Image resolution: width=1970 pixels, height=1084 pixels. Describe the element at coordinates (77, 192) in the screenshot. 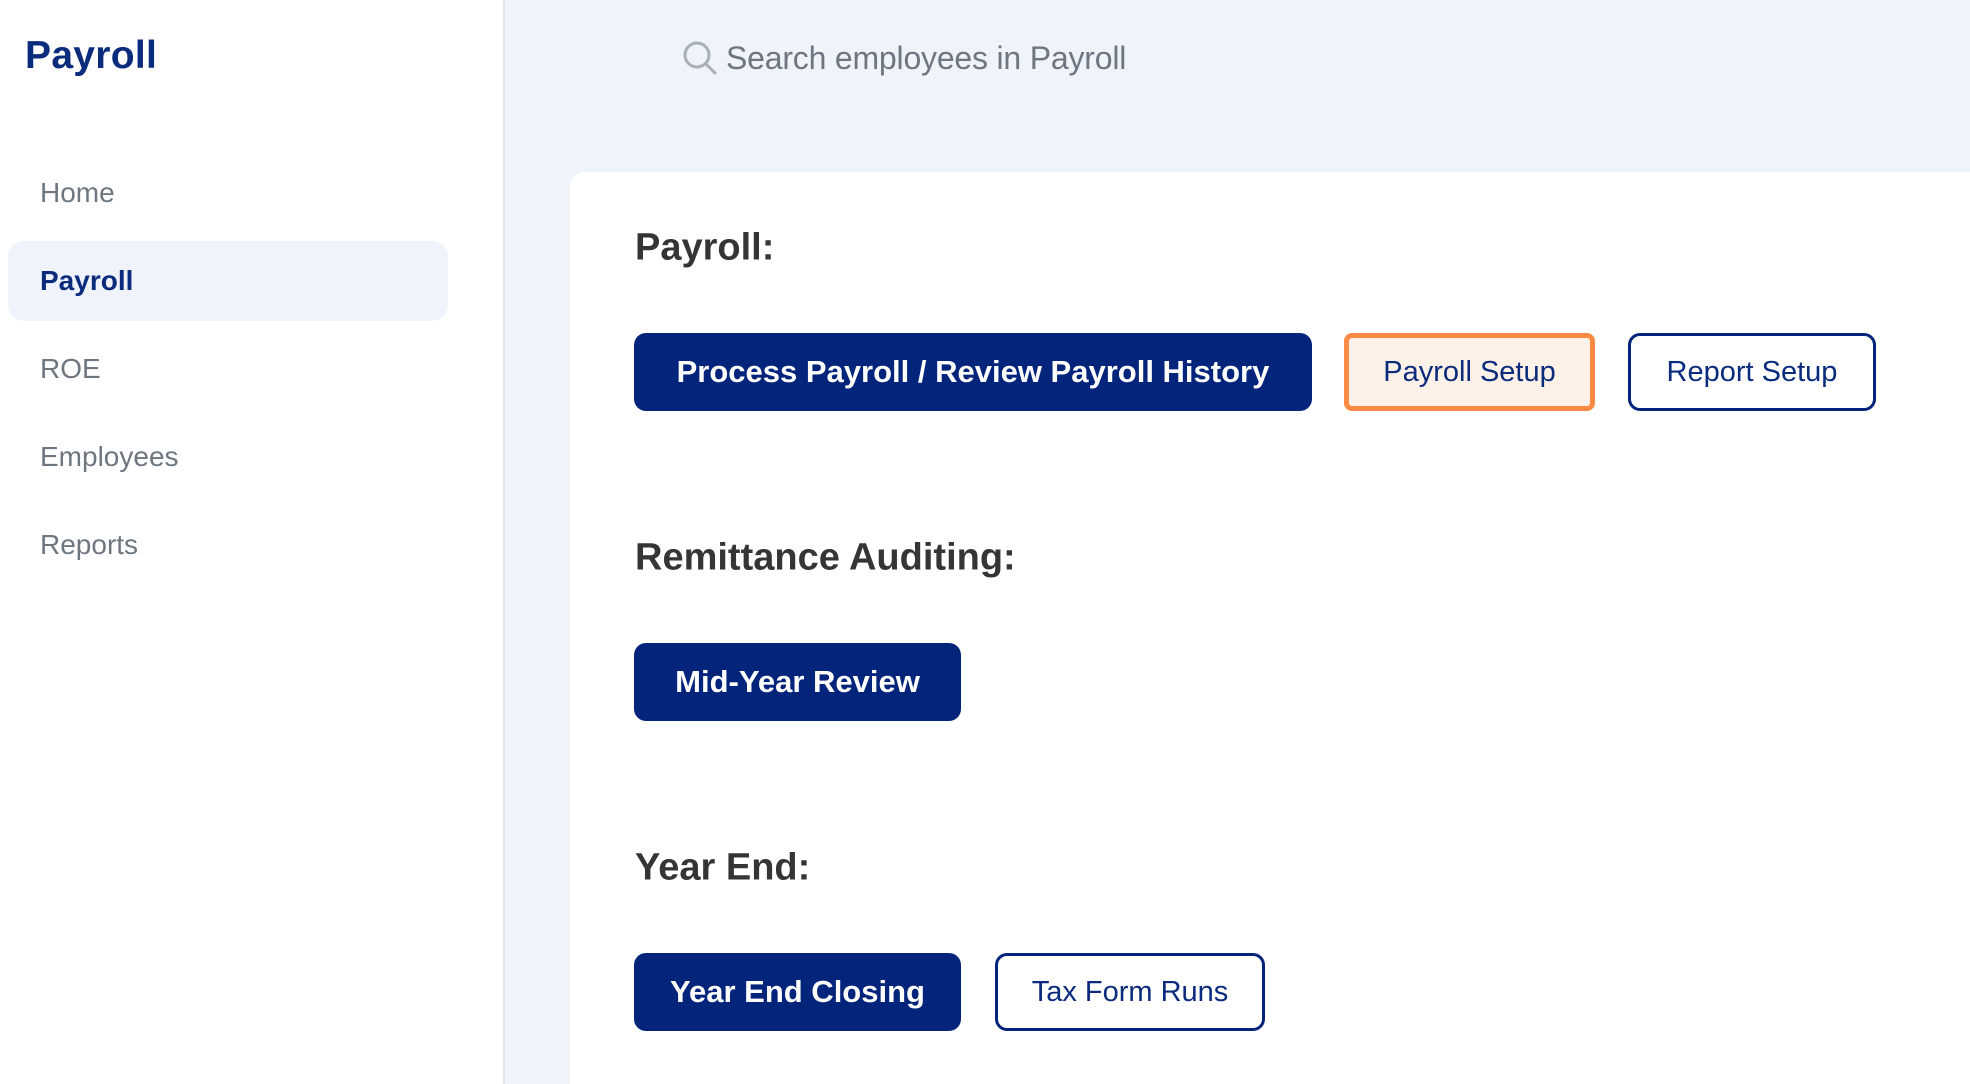

I see `sidebar-item-label: Home` at that location.